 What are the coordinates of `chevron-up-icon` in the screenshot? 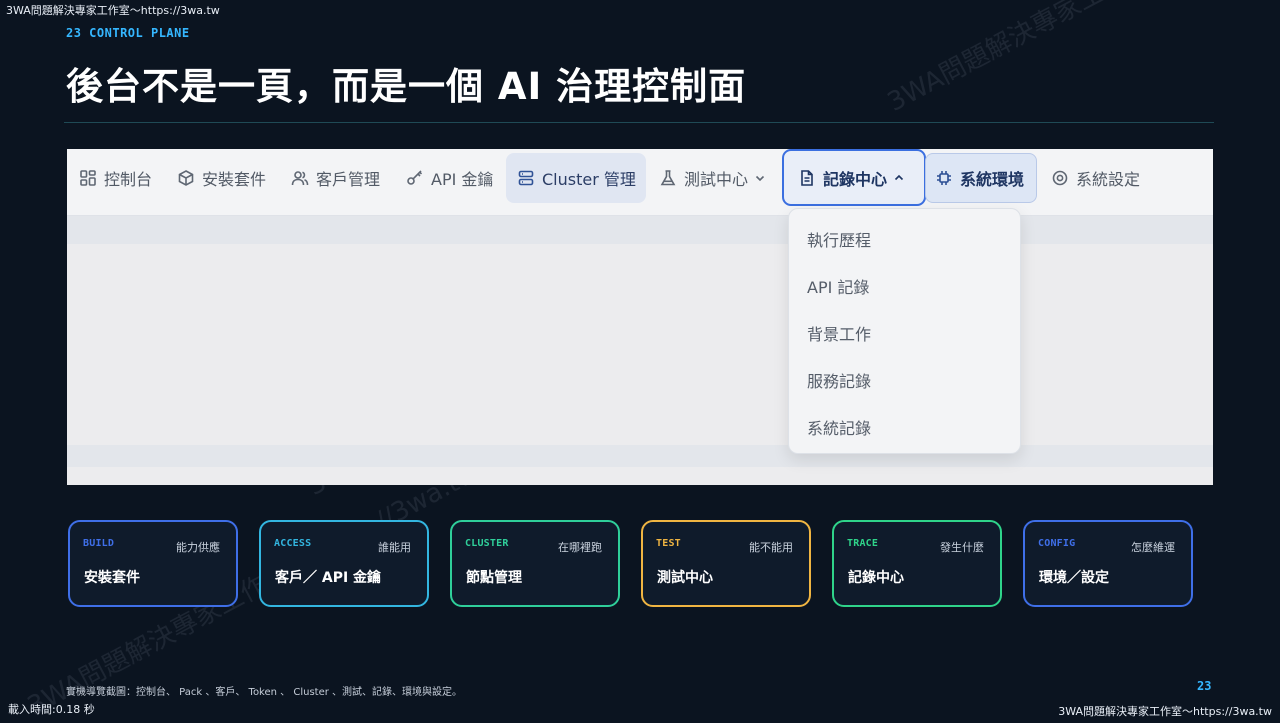 It's located at (899, 178).